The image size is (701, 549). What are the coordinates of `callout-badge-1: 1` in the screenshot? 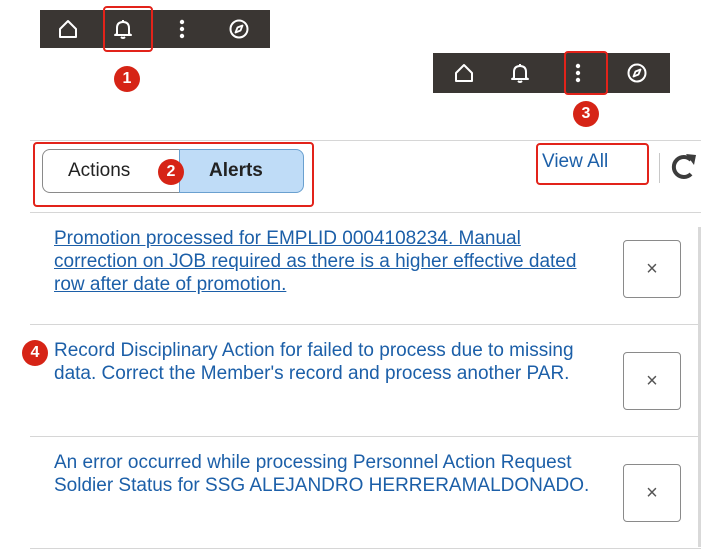 It's located at (127, 79).